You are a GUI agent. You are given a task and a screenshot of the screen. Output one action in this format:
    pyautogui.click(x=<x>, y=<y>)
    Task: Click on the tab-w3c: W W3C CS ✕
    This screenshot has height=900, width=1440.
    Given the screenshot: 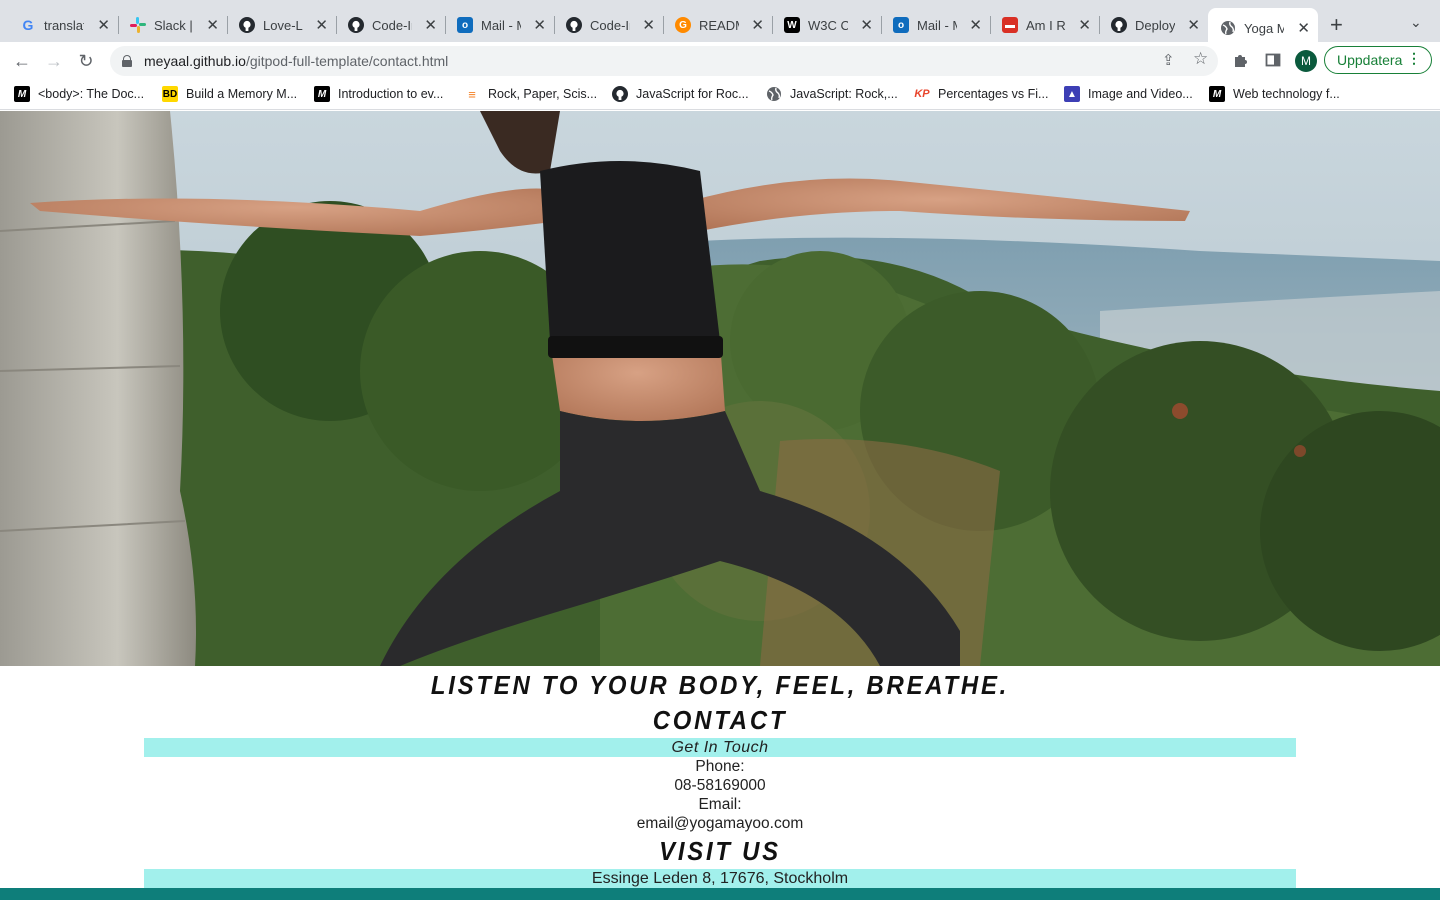 What is the action you would take?
    pyautogui.click(x=826, y=25)
    